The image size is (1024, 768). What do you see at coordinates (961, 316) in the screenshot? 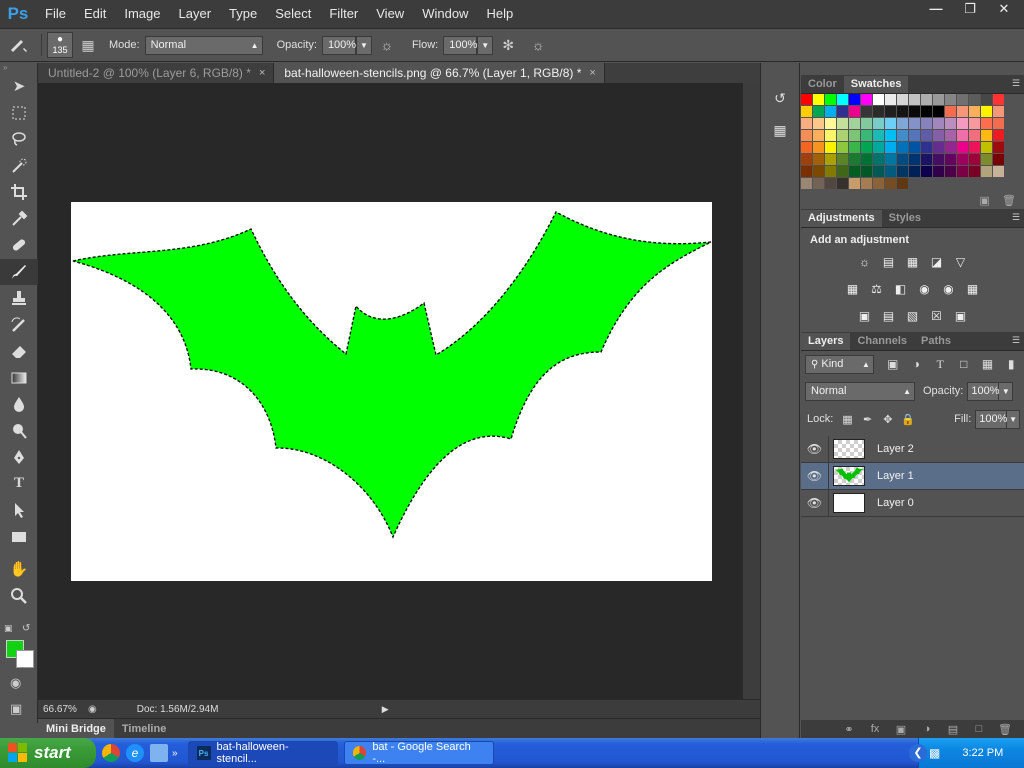
I see `gradient-map-icon: ▣` at bounding box center [961, 316].